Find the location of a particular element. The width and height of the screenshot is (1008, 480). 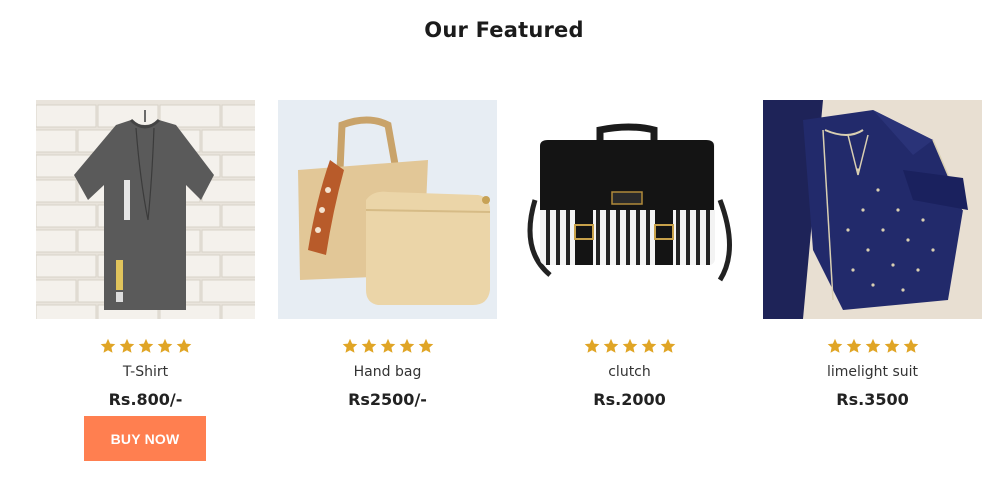

product-price: Rs.2000 is located at coordinates (629, 399).